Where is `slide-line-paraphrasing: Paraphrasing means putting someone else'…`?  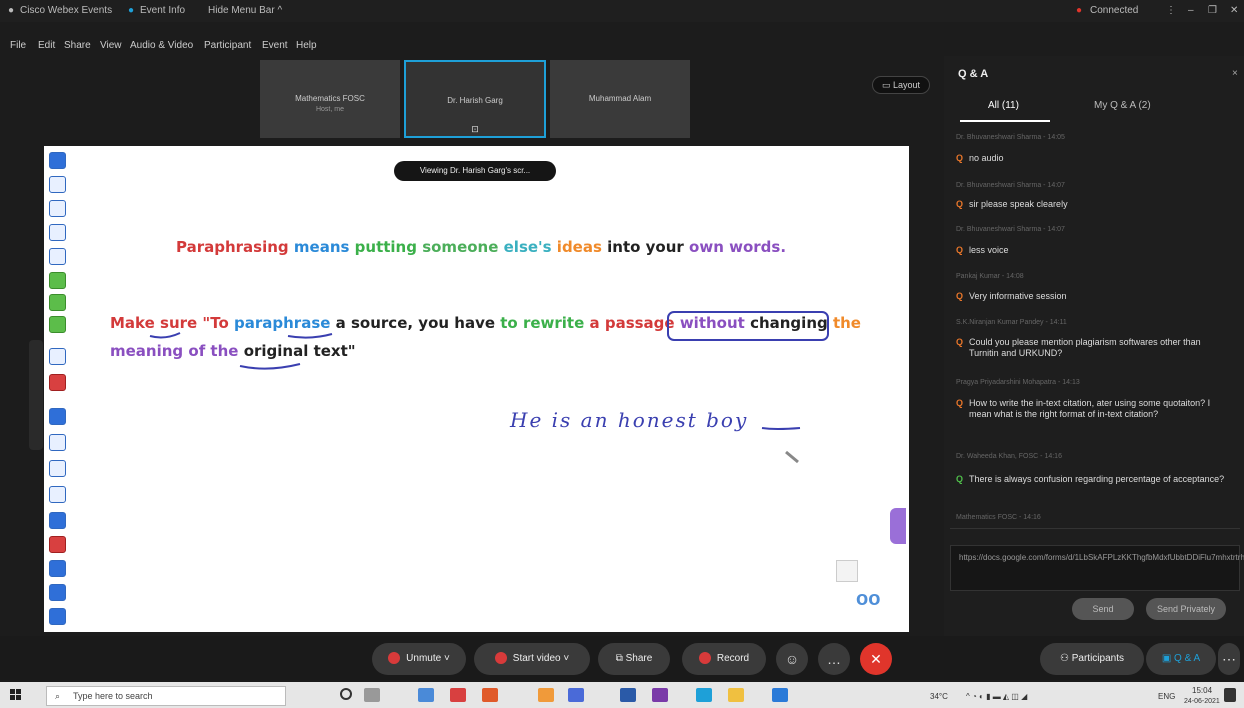 slide-line-paraphrasing: Paraphrasing means putting someone else'… is located at coordinates (481, 247).